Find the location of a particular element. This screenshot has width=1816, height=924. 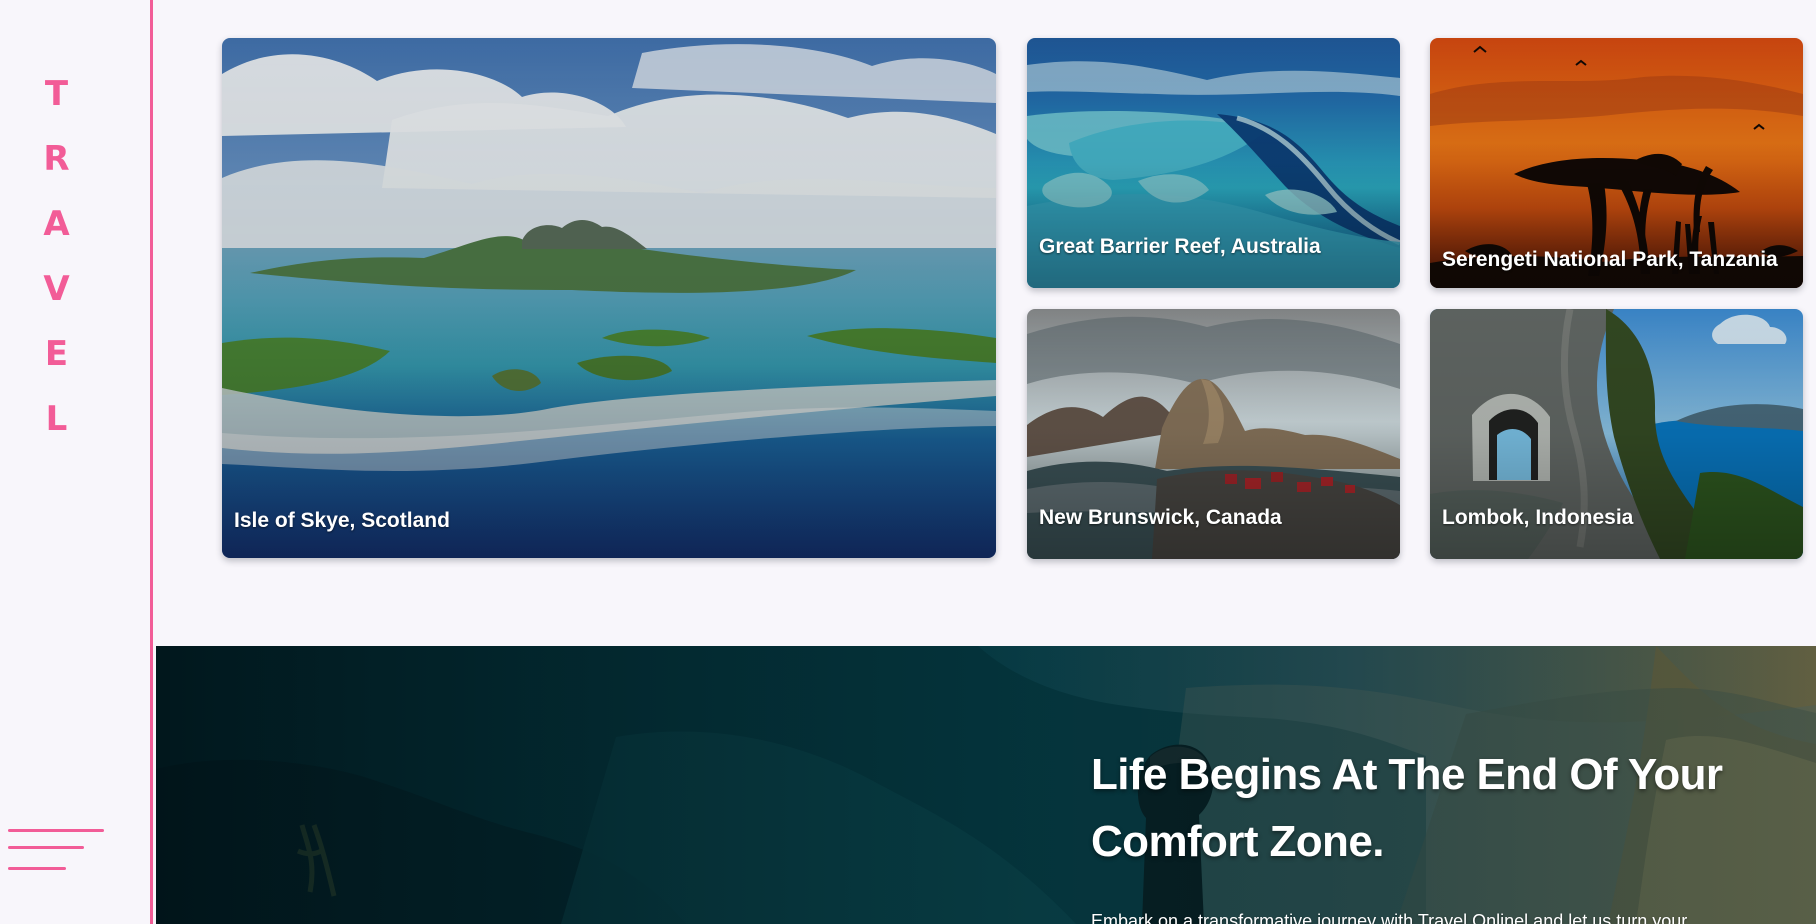

destination-label-isle-of-skye: Isle of Skye, Scotland is located at coordinates (342, 520).